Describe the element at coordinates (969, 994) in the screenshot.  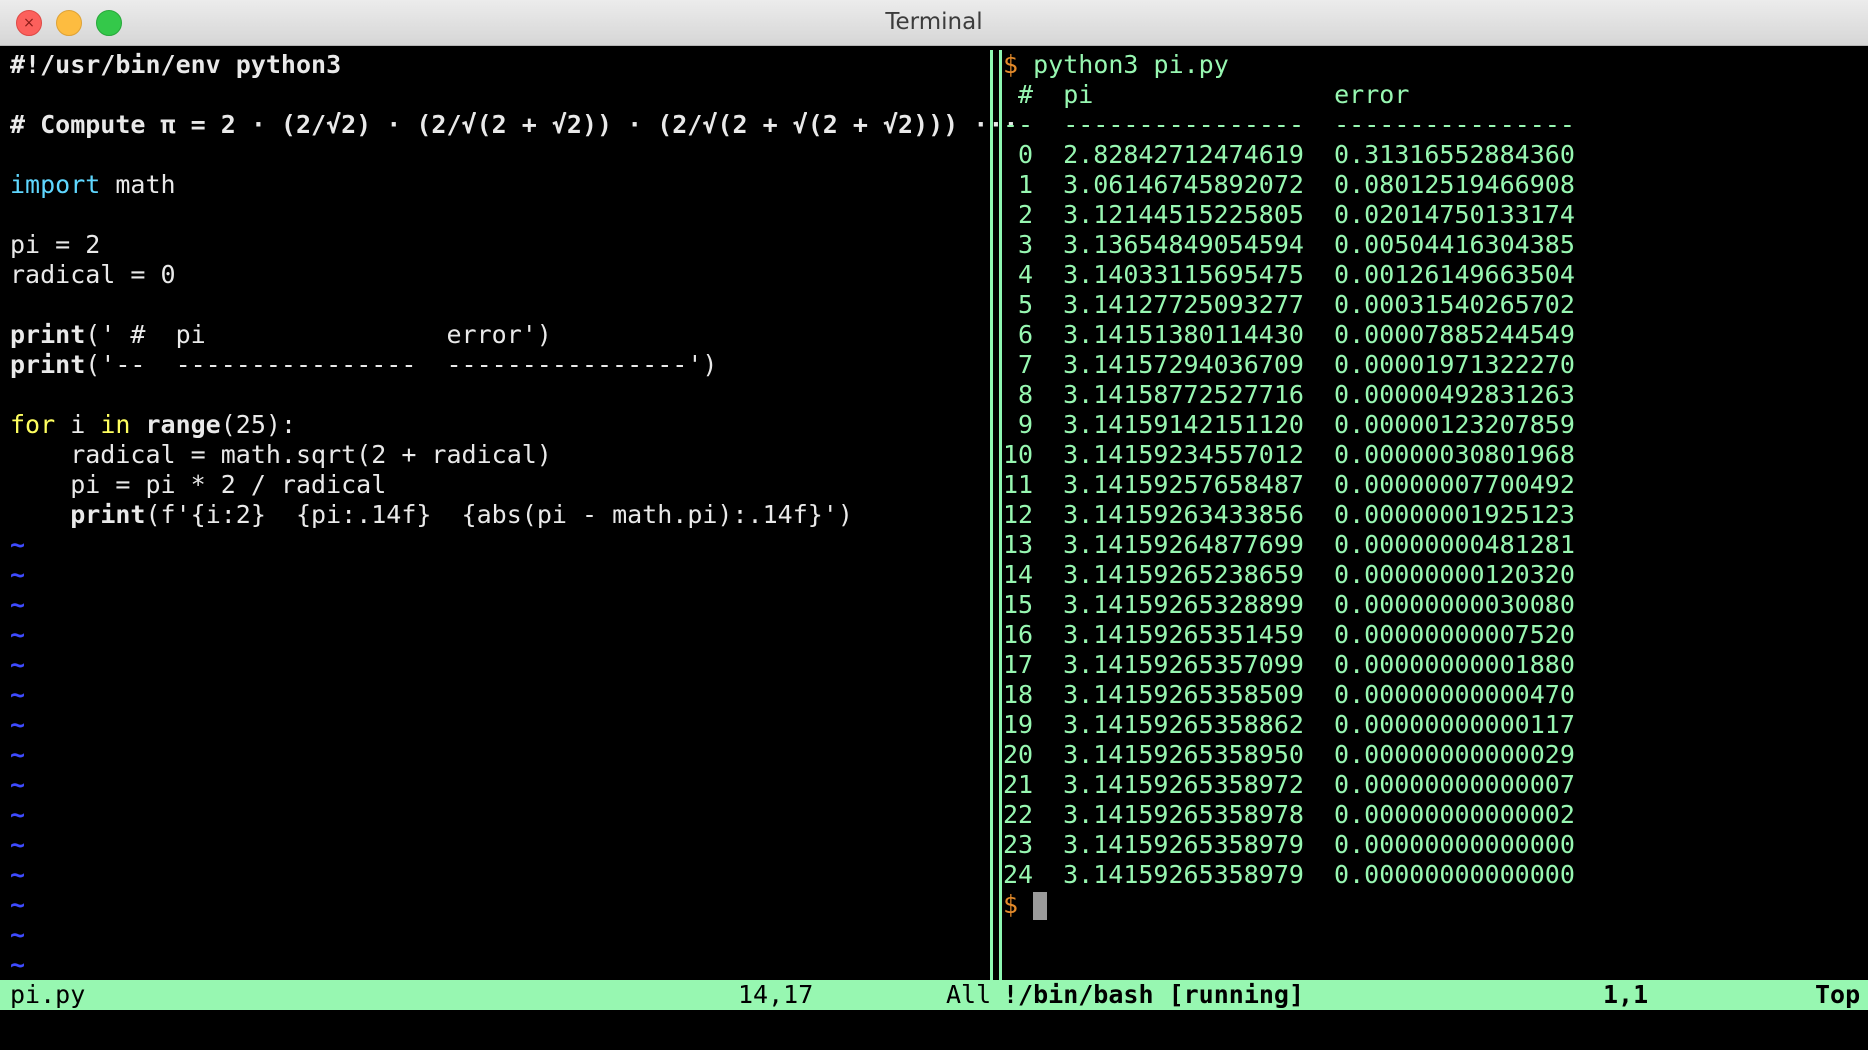
I see `status-left-scroll: All` at that location.